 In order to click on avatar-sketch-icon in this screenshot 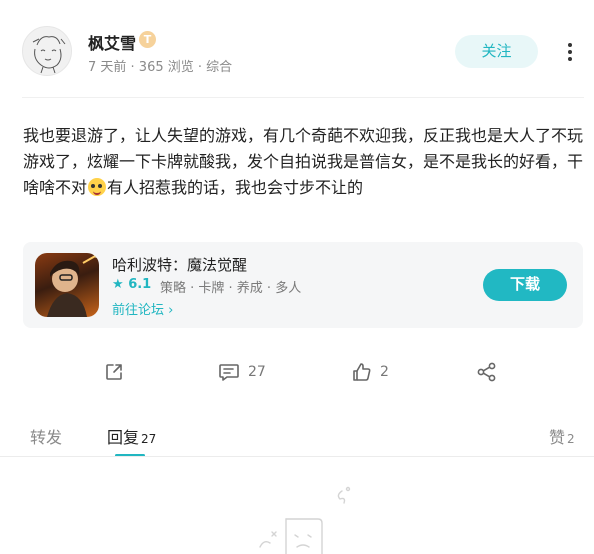, I will do `click(49, 55)`.